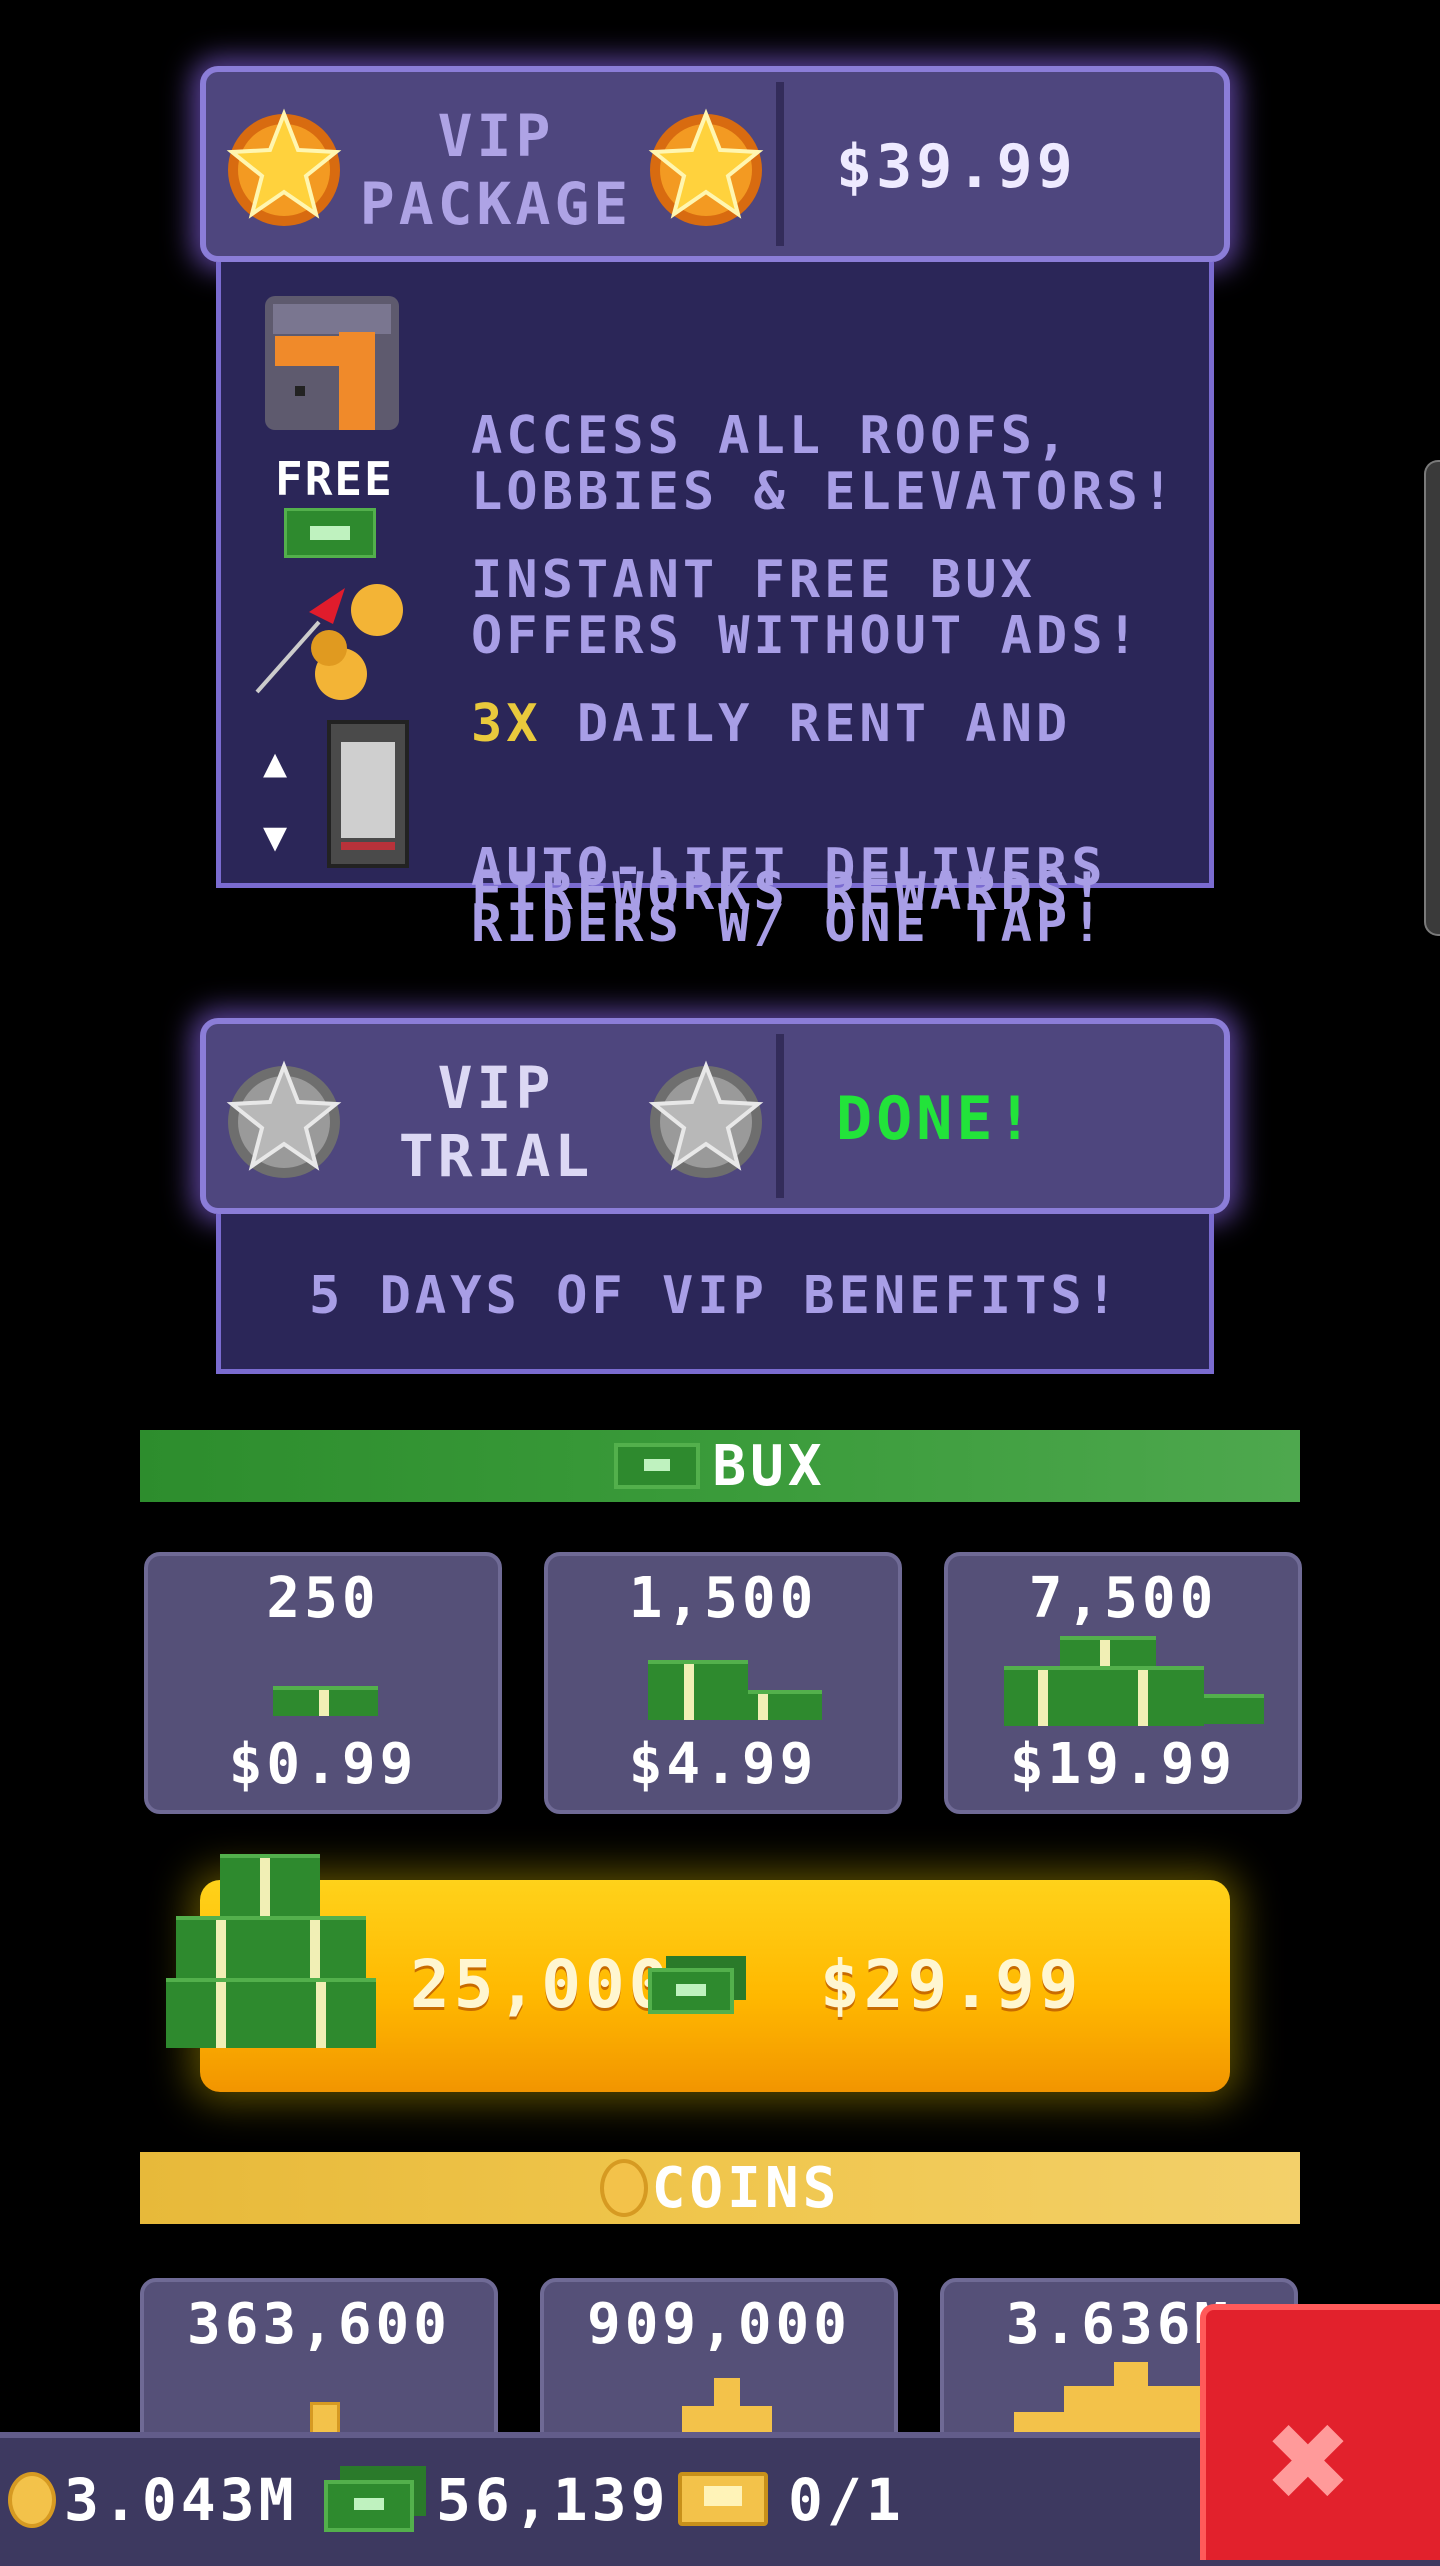 This screenshot has width=1440, height=2566. I want to click on ticket-count: 0/1, so click(846, 2500).